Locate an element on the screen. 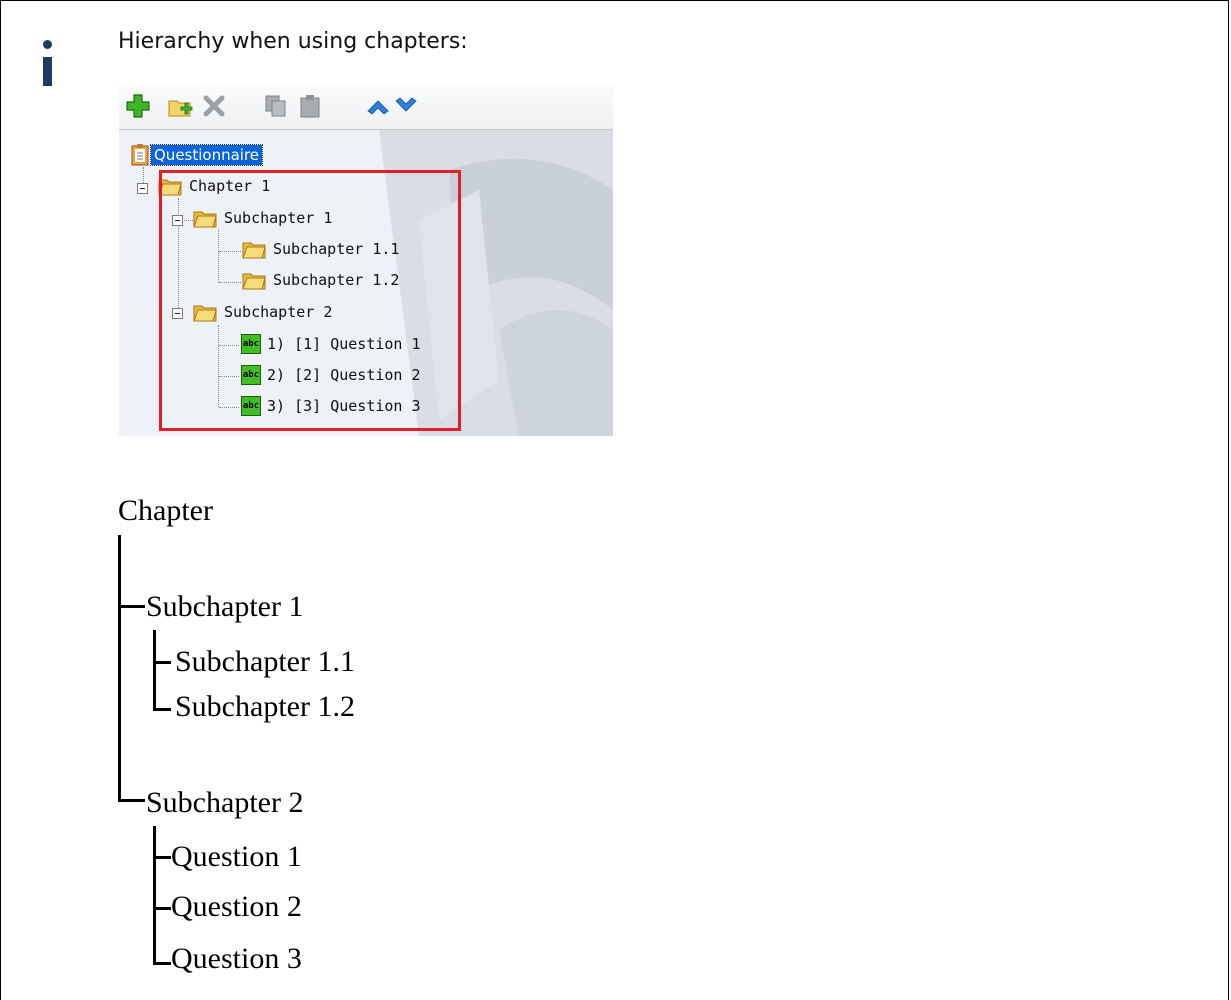 Image resolution: width=1231 pixels, height=1000 pixels. hierarchy-subchapter-1: Subchapter 1 is located at coordinates (225, 606).